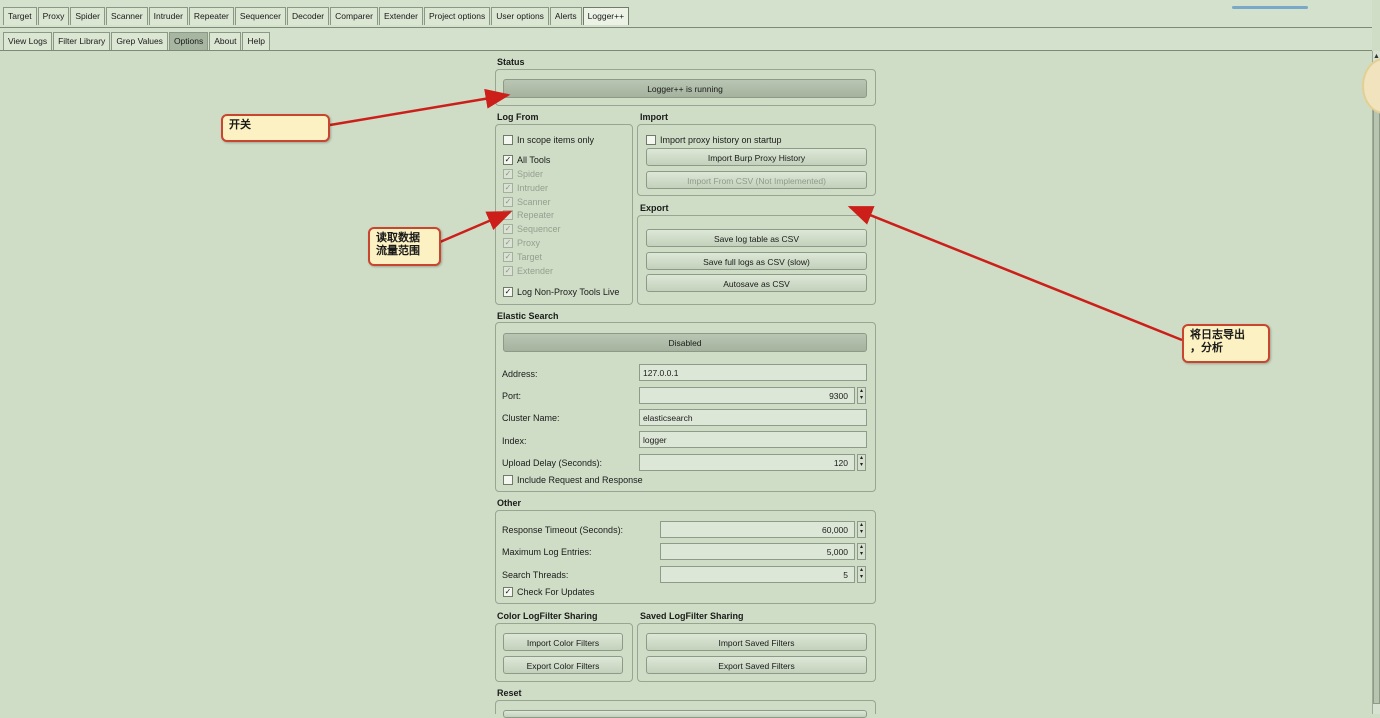 The width and height of the screenshot is (1380, 718). Describe the element at coordinates (211, 16) in the screenshot. I see `tab-repeater: Repeater` at that location.